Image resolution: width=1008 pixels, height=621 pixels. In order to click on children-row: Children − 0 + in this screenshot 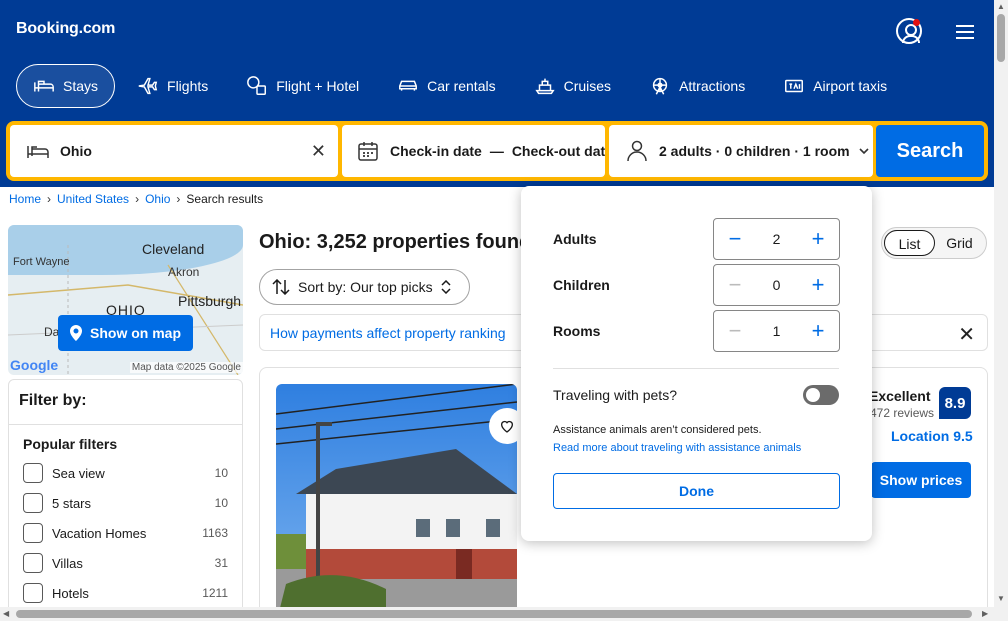, I will do `click(696, 285)`.